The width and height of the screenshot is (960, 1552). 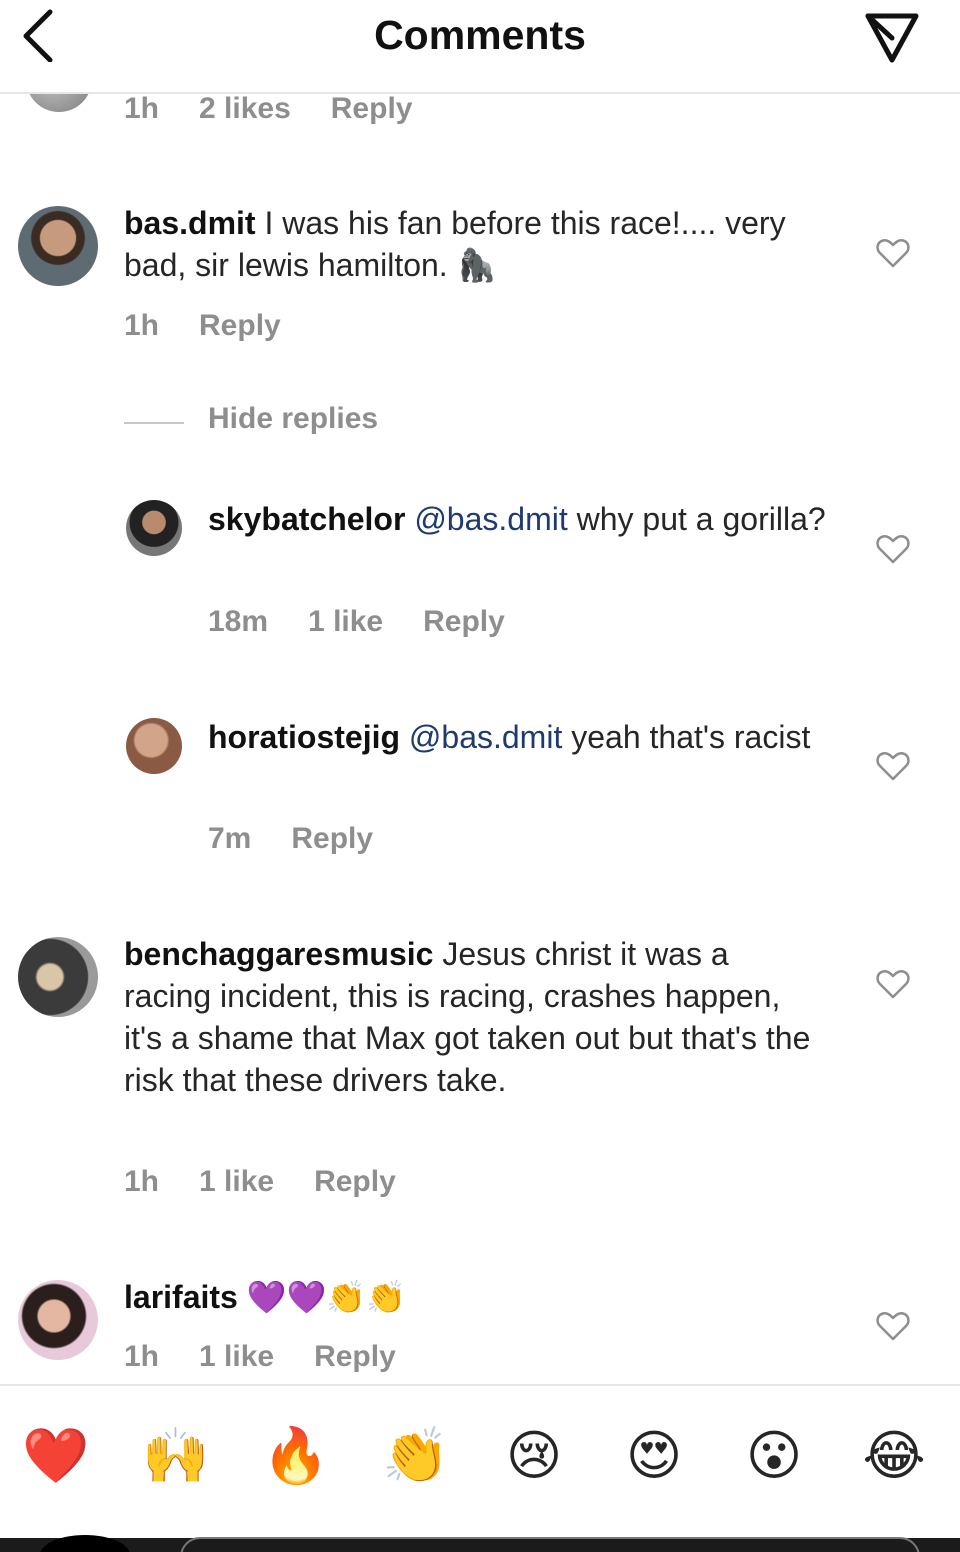 What do you see at coordinates (278, 954) in the screenshot?
I see `comment-username: benchaggaresmusic` at bounding box center [278, 954].